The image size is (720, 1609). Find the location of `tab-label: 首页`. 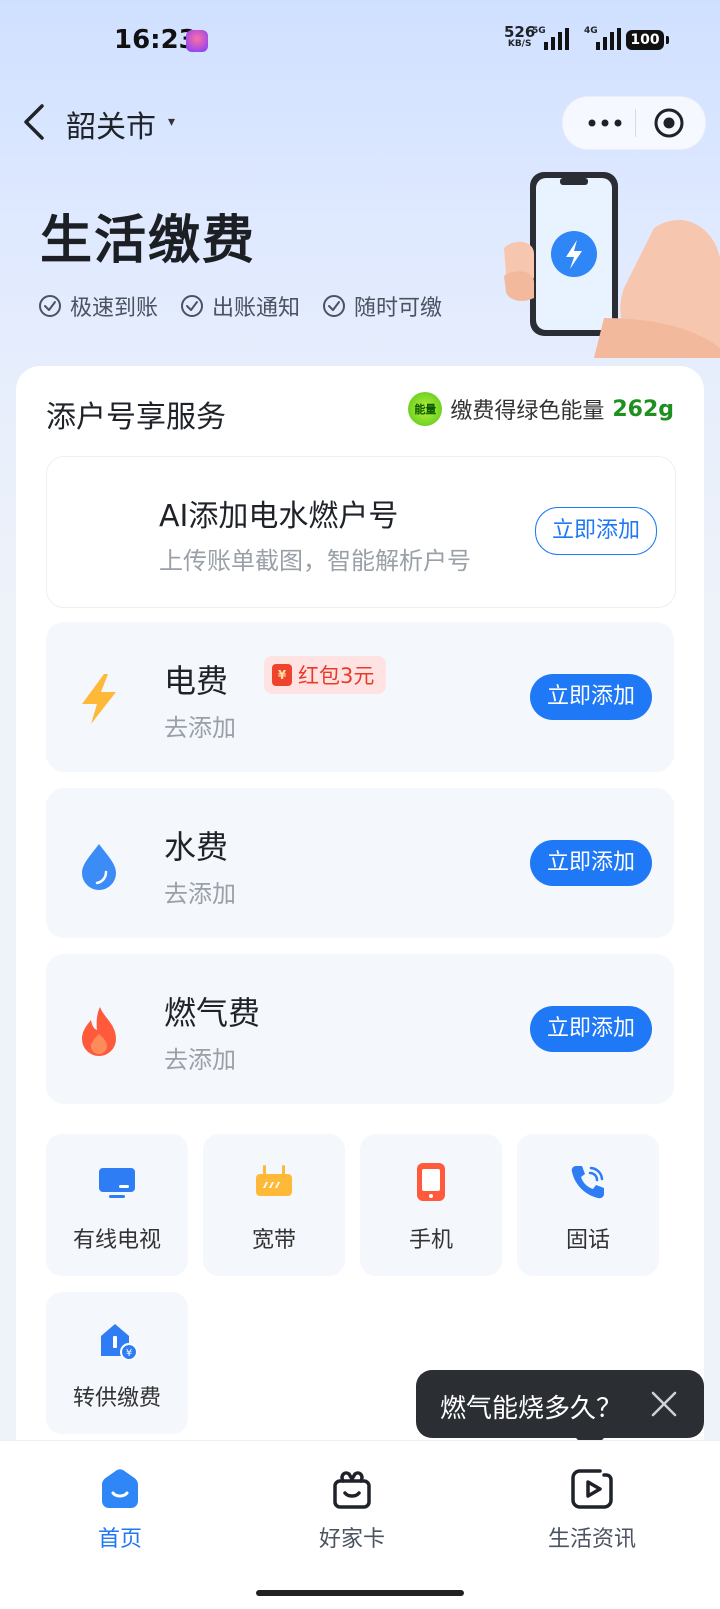

tab-label: 首页 is located at coordinates (119, 1539).